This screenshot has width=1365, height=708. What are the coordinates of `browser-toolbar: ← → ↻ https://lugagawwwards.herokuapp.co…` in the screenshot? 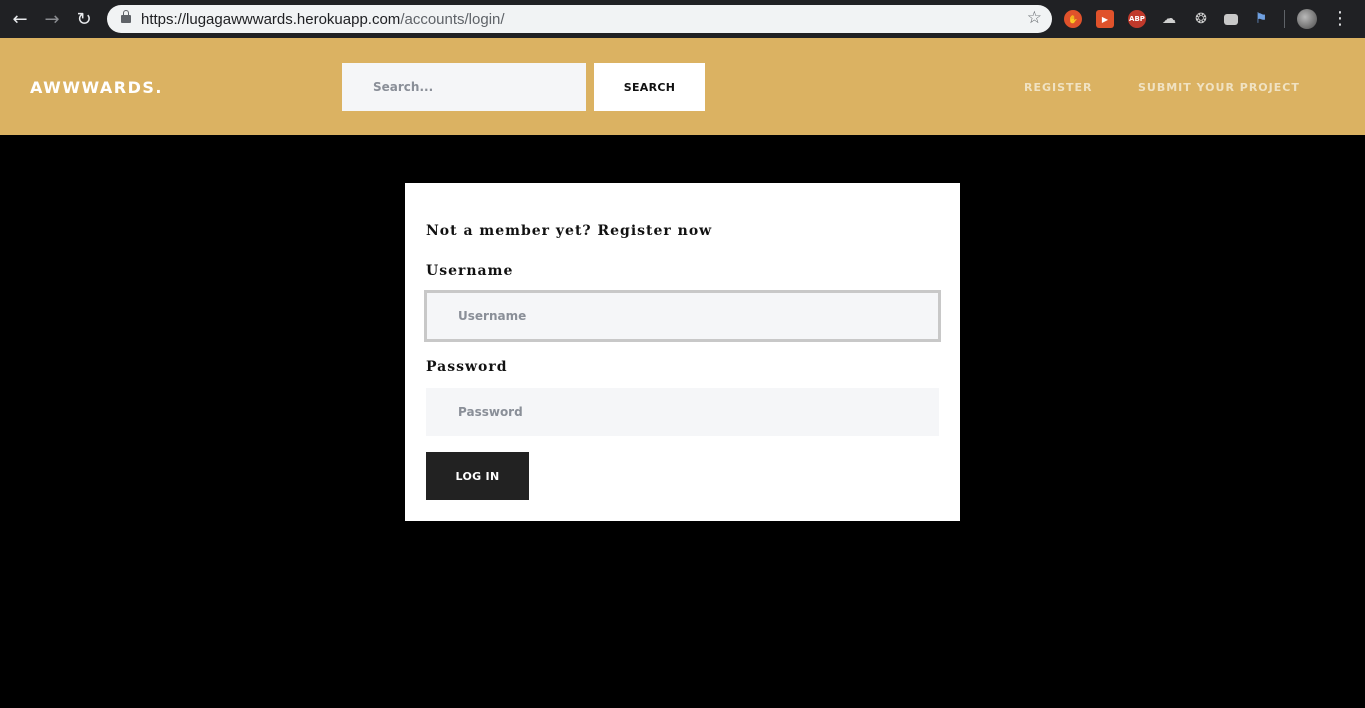 It's located at (682, 19).